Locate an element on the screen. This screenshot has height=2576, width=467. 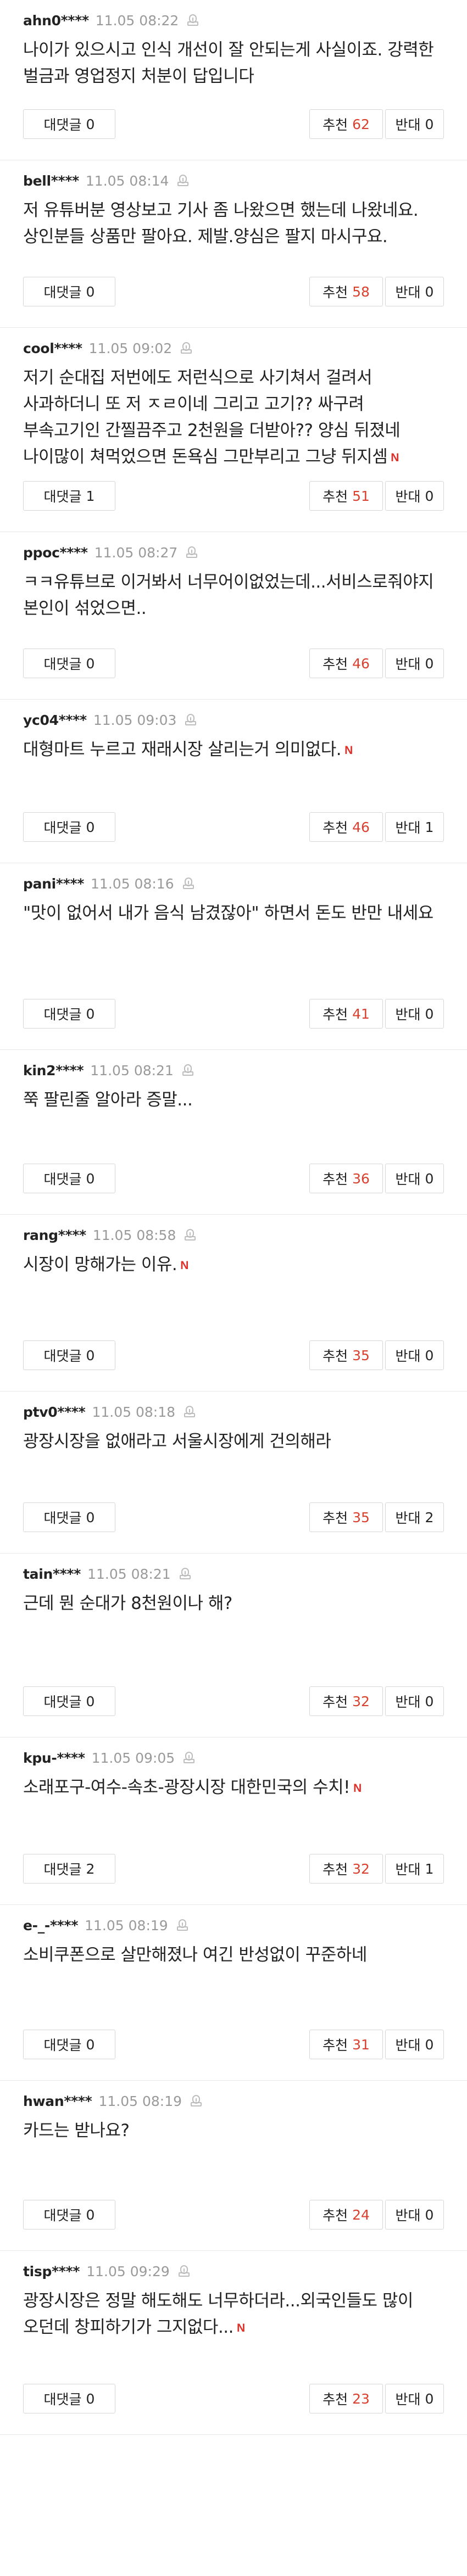
like-button: 추천 31 is located at coordinates (346, 2045).